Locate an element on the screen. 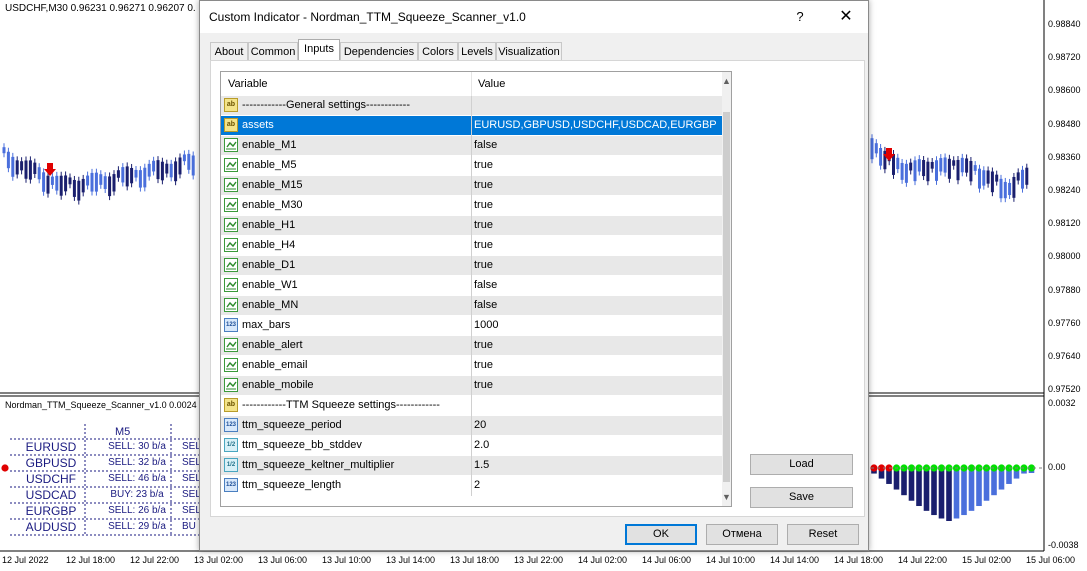 The image size is (1087, 571). tab-about: About is located at coordinates (229, 51).